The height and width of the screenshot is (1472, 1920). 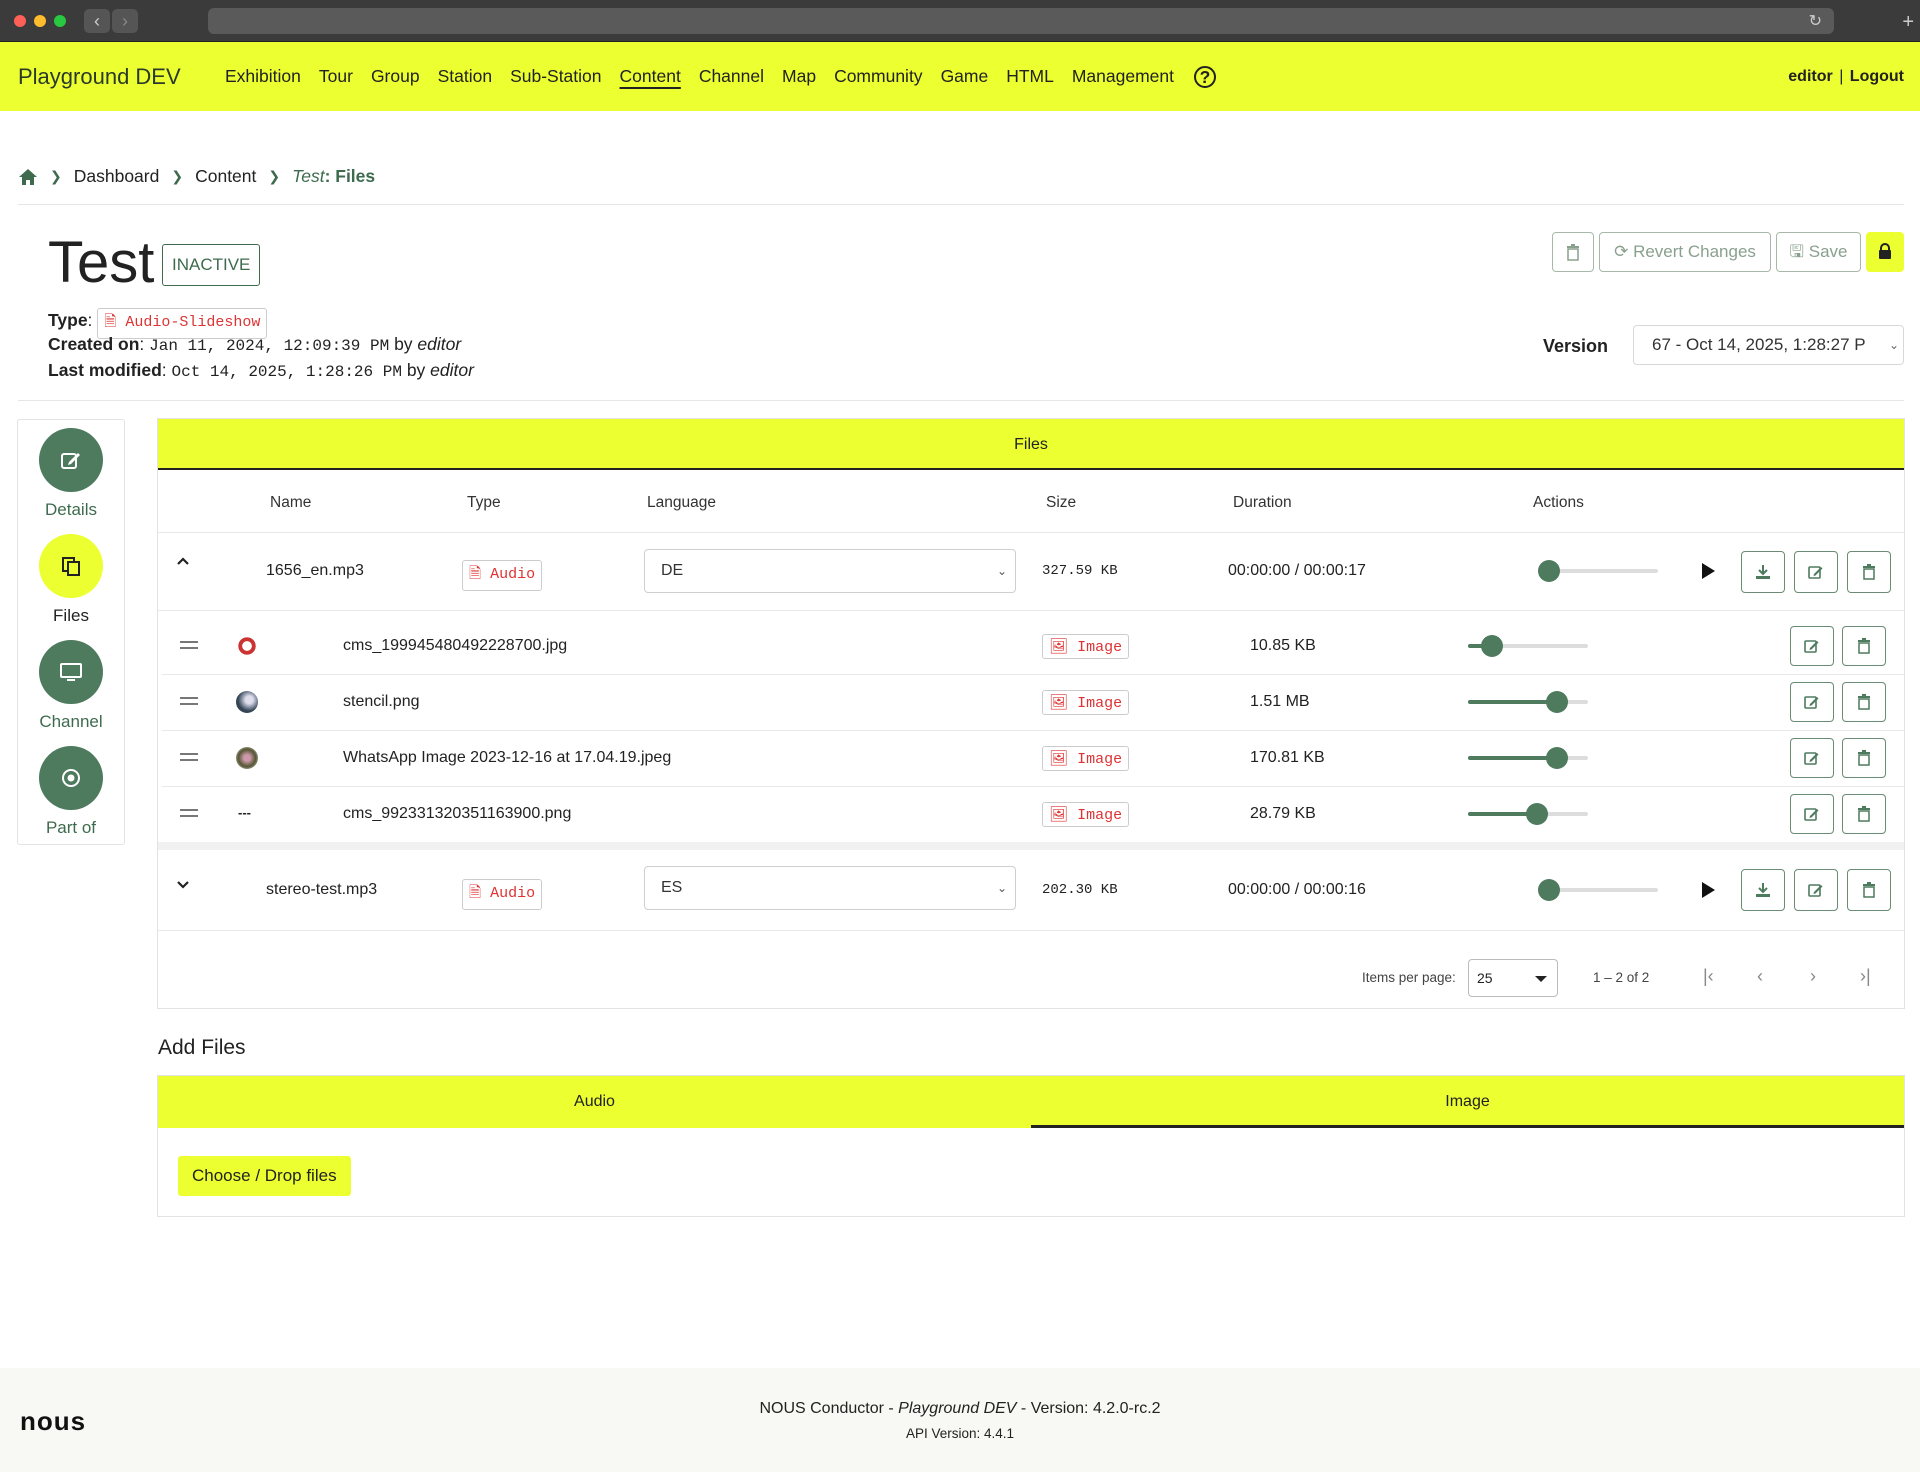 I want to click on nav-sub-station: Sub-Station, so click(x=555, y=77).